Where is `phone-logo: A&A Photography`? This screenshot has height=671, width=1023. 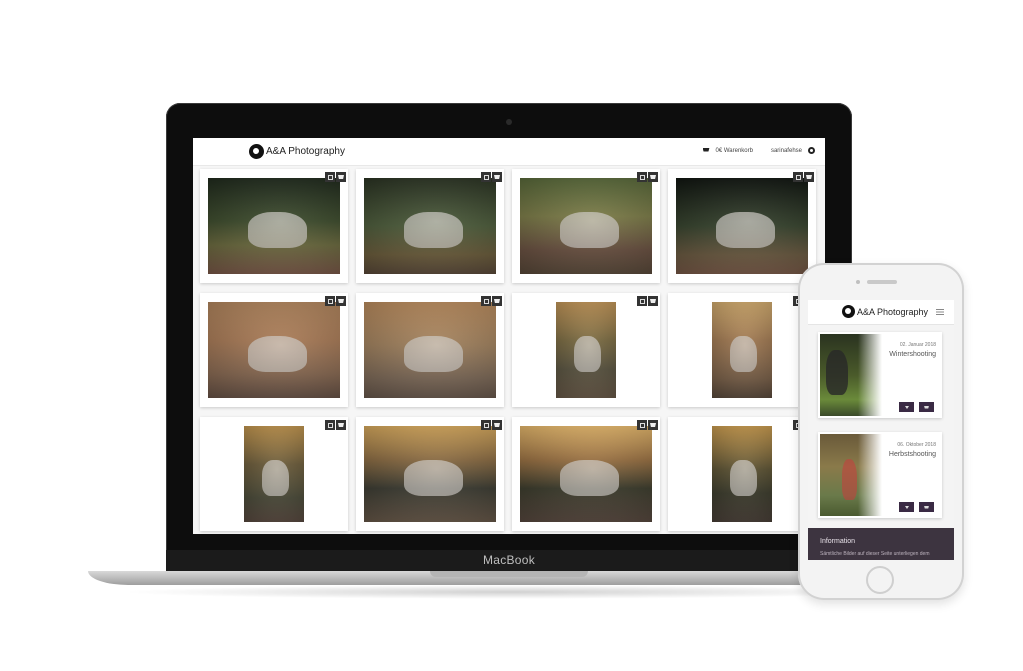 phone-logo: A&A Photography is located at coordinates (885, 311).